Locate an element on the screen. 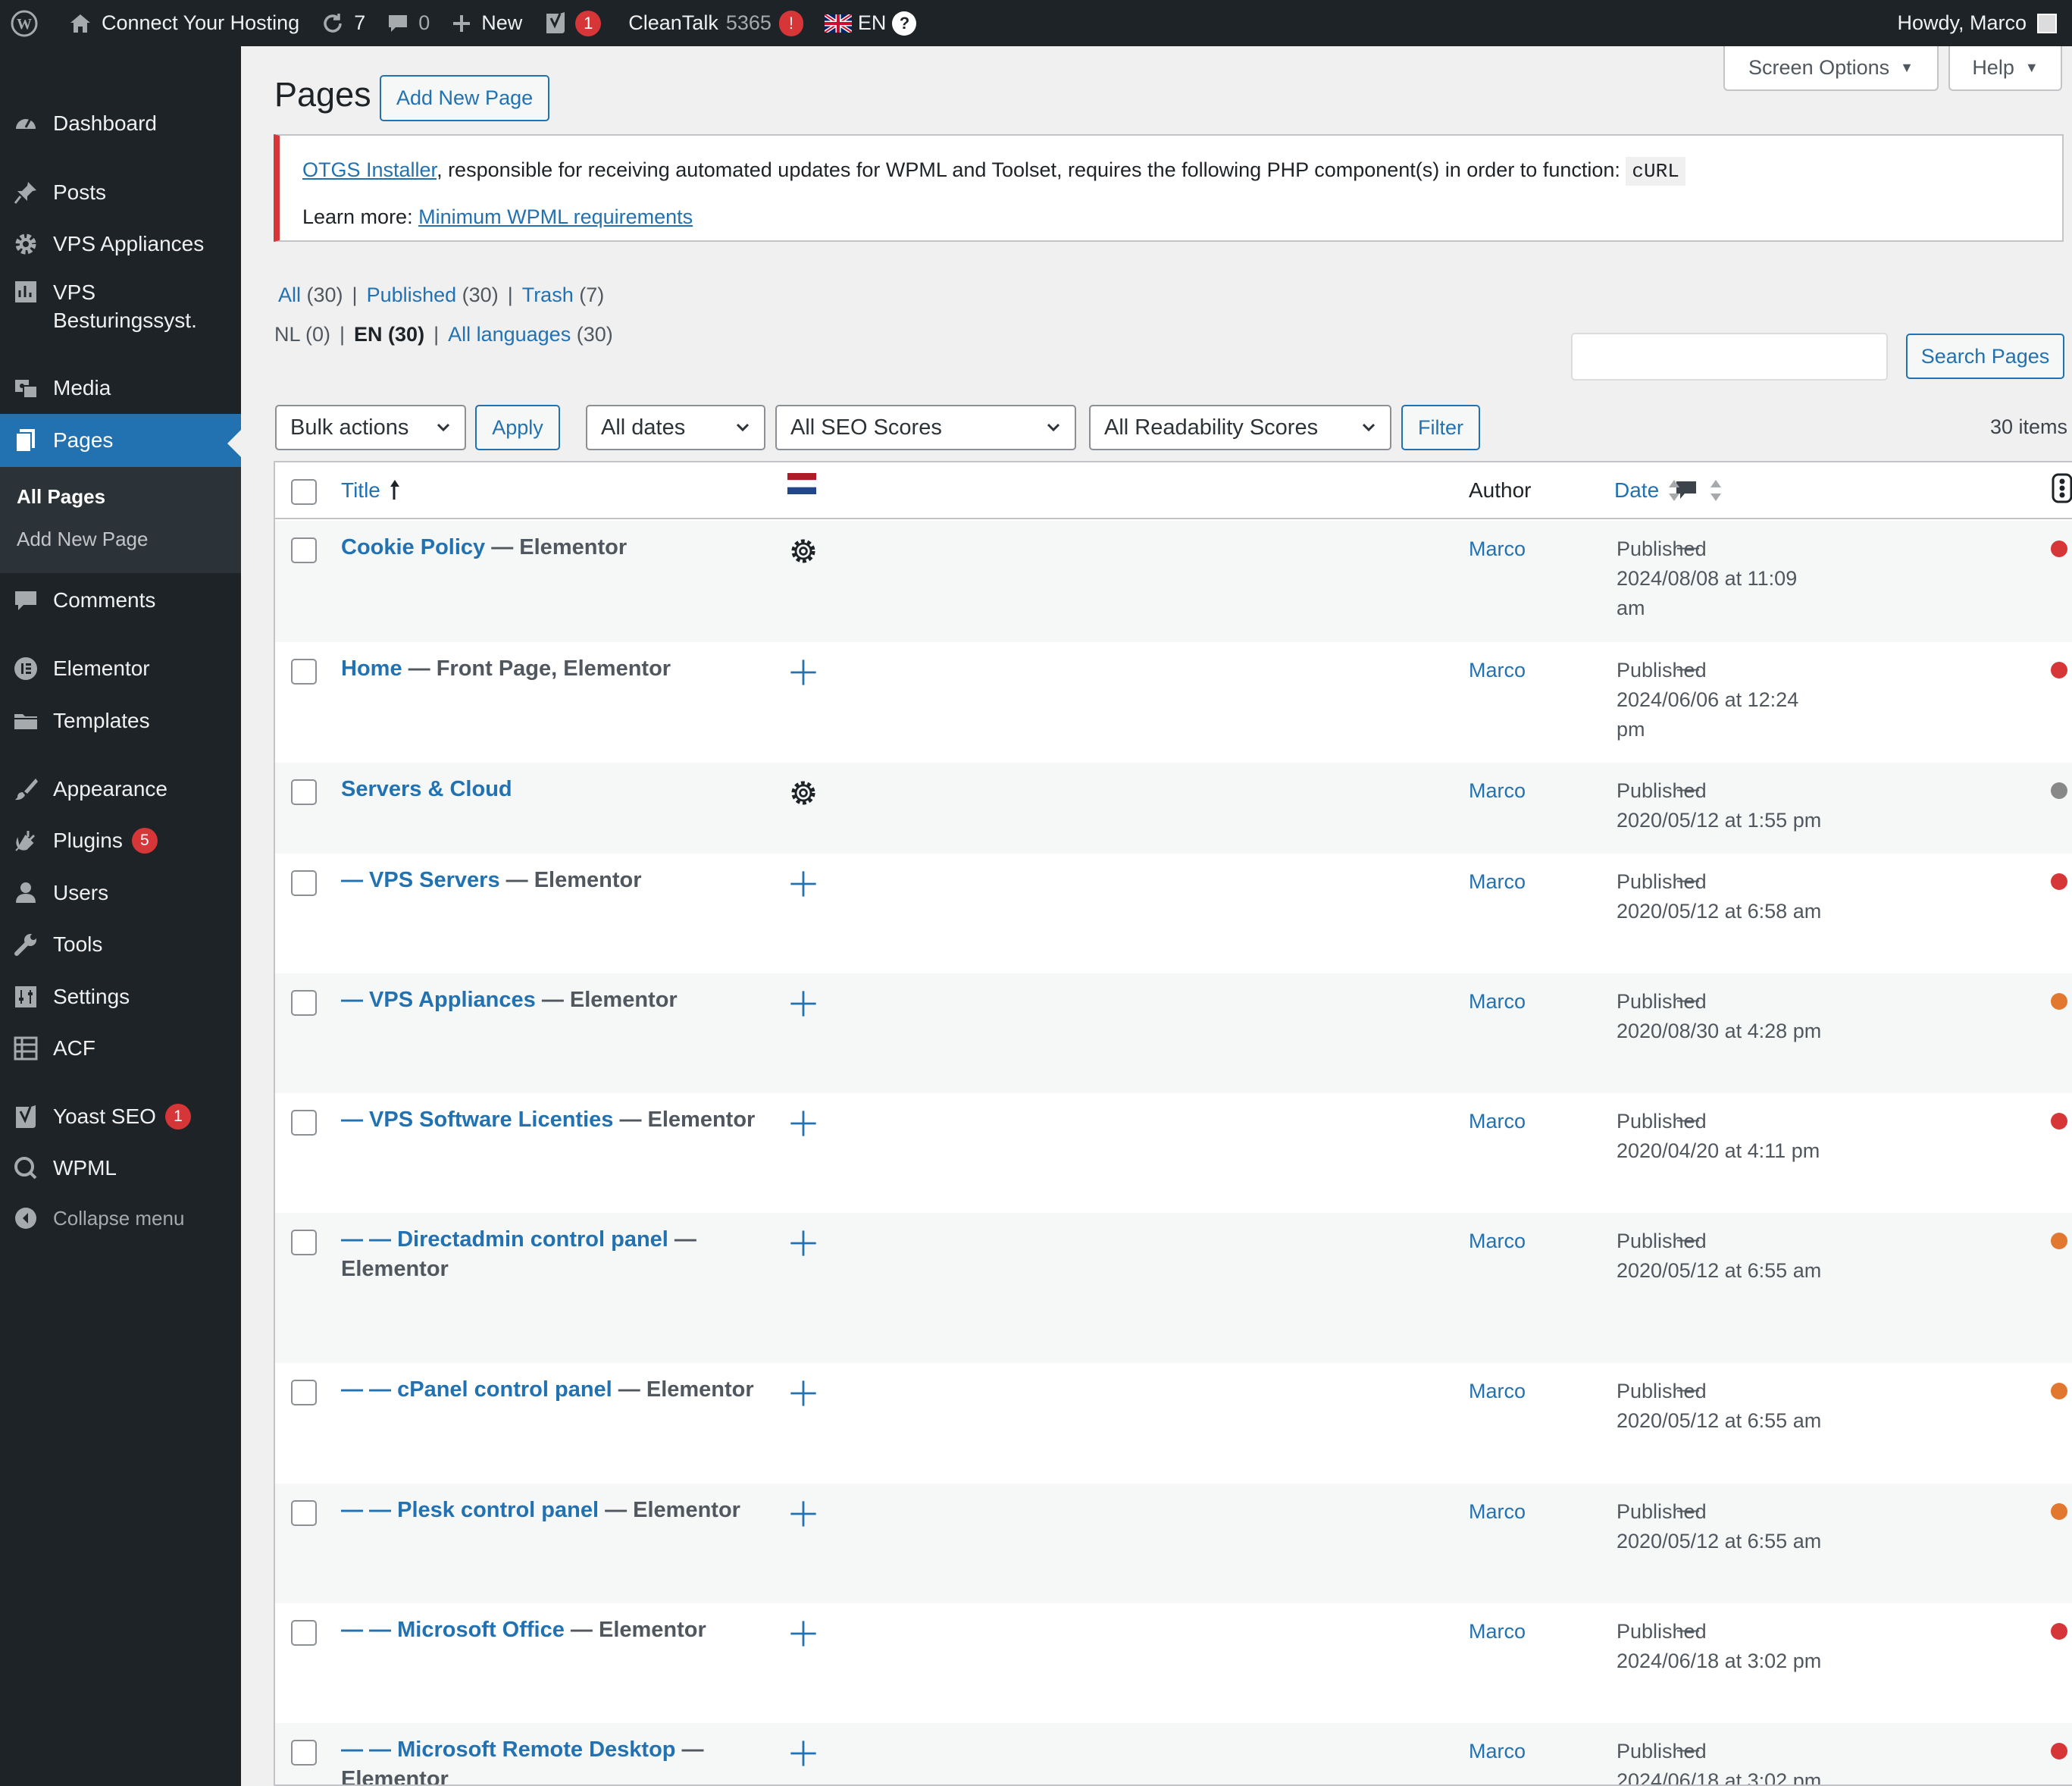 The height and width of the screenshot is (1786, 2072). menu-users: Users is located at coordinates (120, 893).